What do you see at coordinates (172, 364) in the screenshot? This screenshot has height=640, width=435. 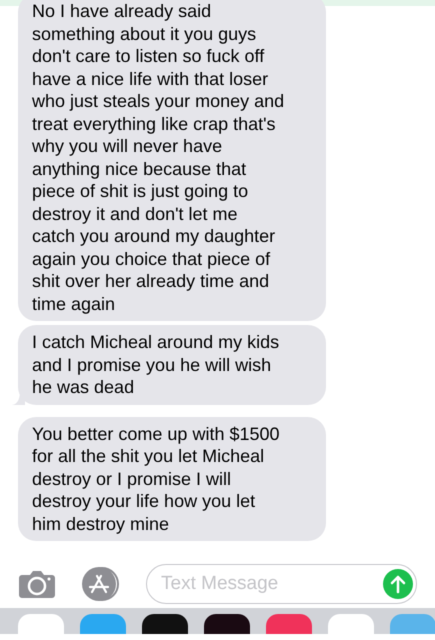 I see `message-bubble: I catch Micheal around my kids and I promise you he will wish he was dead` at bounding box center [172, 364].